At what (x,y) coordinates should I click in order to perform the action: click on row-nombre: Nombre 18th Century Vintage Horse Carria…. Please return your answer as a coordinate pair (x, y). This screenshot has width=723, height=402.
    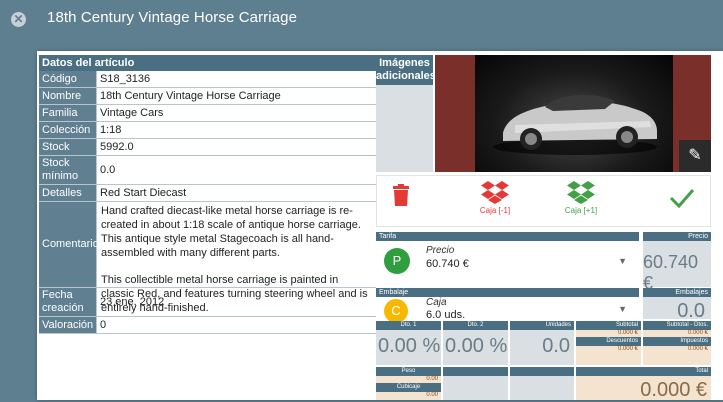
    Looking at the image, I should click on (207, 96).